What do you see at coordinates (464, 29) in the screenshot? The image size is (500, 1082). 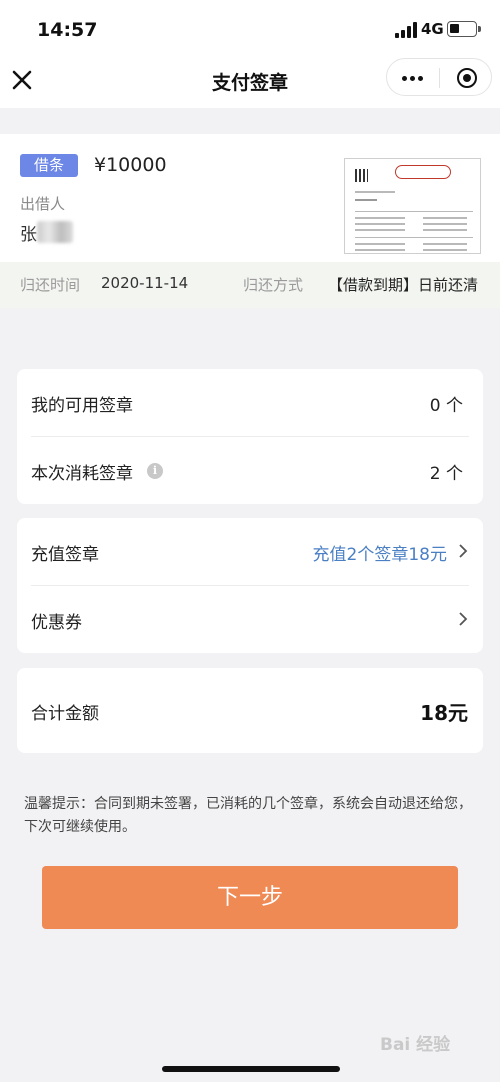 I see `battery-icon` at bounding box center [464, 29].